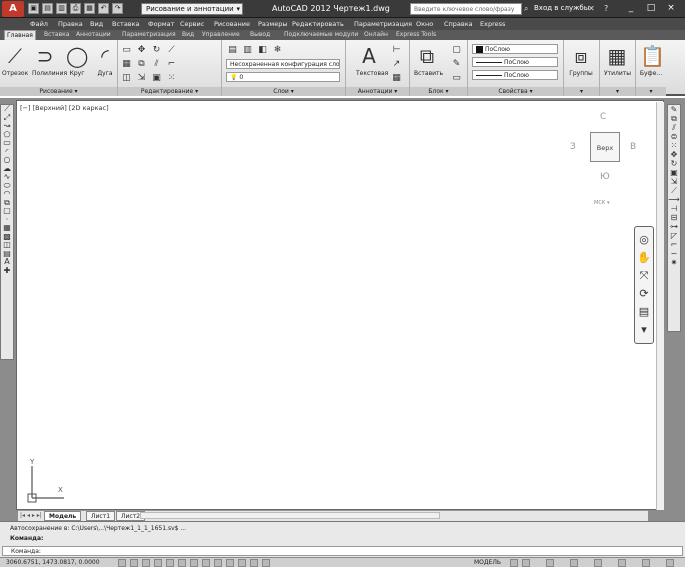 Image resolution: width=685 pixels, height=567 pixels. Describe the element at coordinates (321, 34) in the screenshot. I see `tab-plugins: Подключаемые модули` at that location.